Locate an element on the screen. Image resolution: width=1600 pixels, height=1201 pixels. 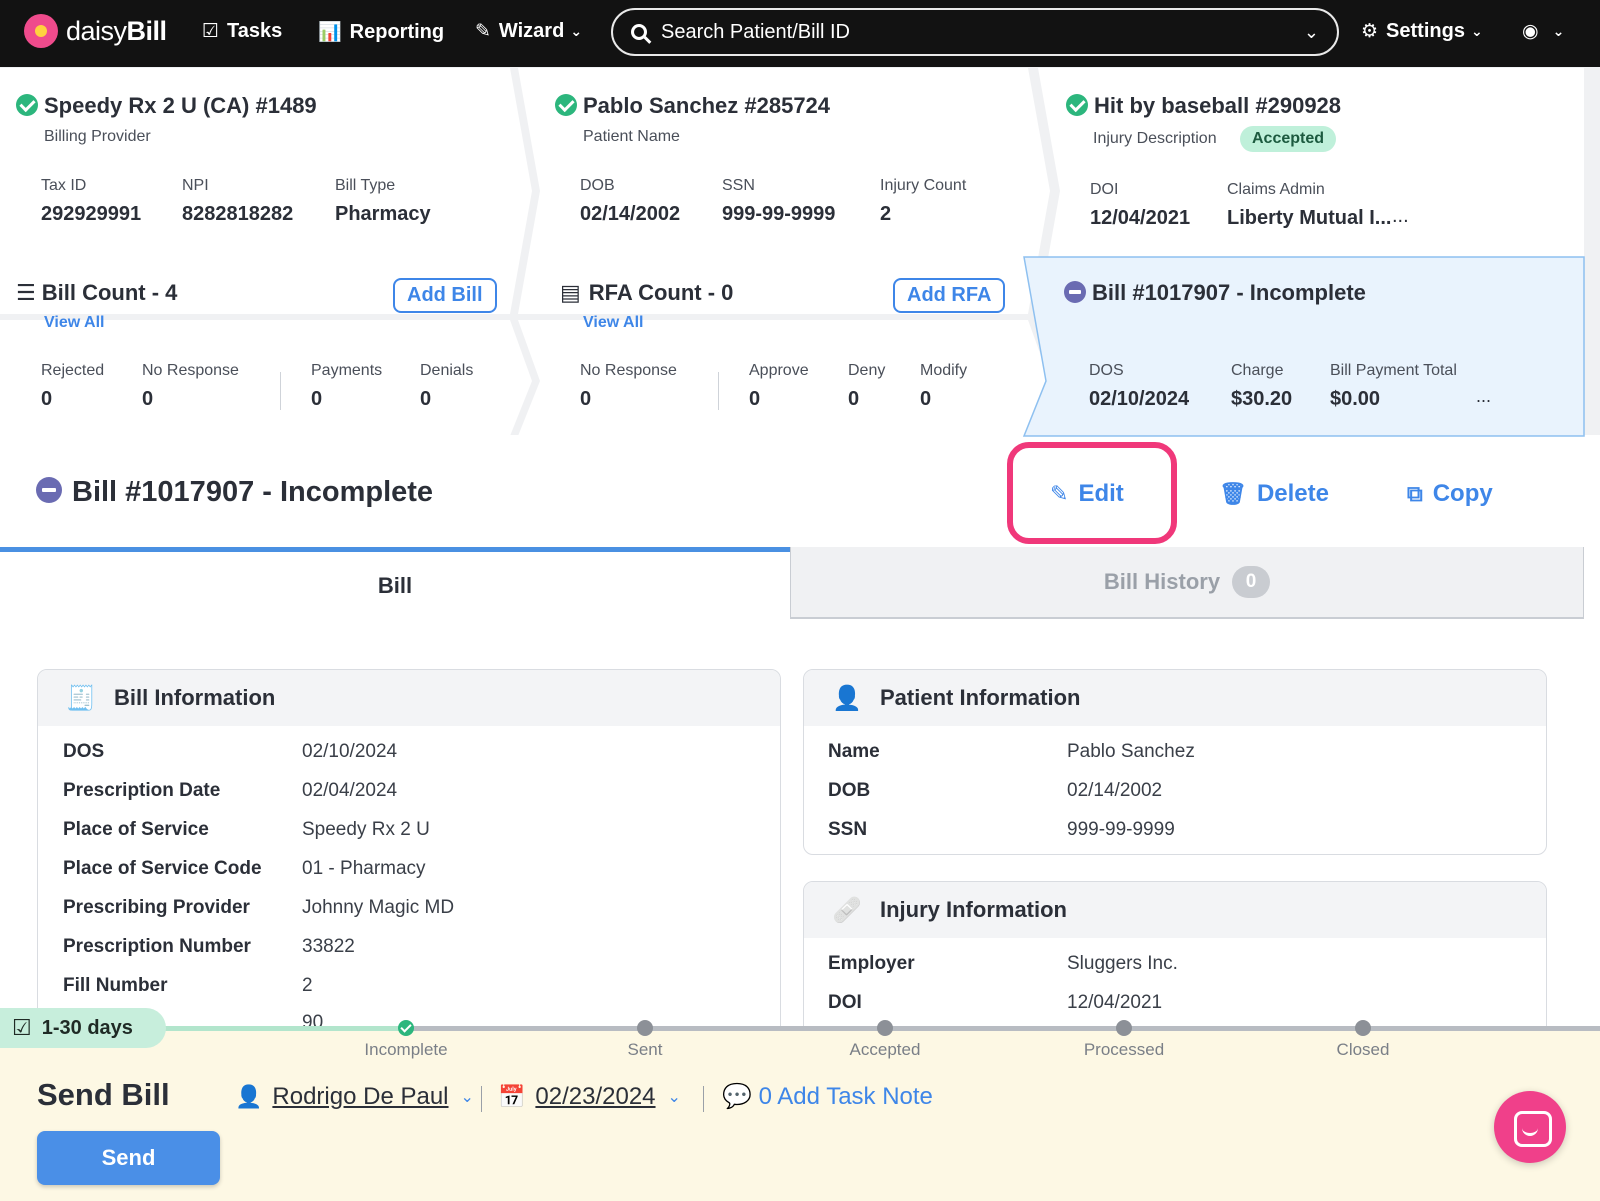
tab-bill: Bill is located at coordinates (395, 583).